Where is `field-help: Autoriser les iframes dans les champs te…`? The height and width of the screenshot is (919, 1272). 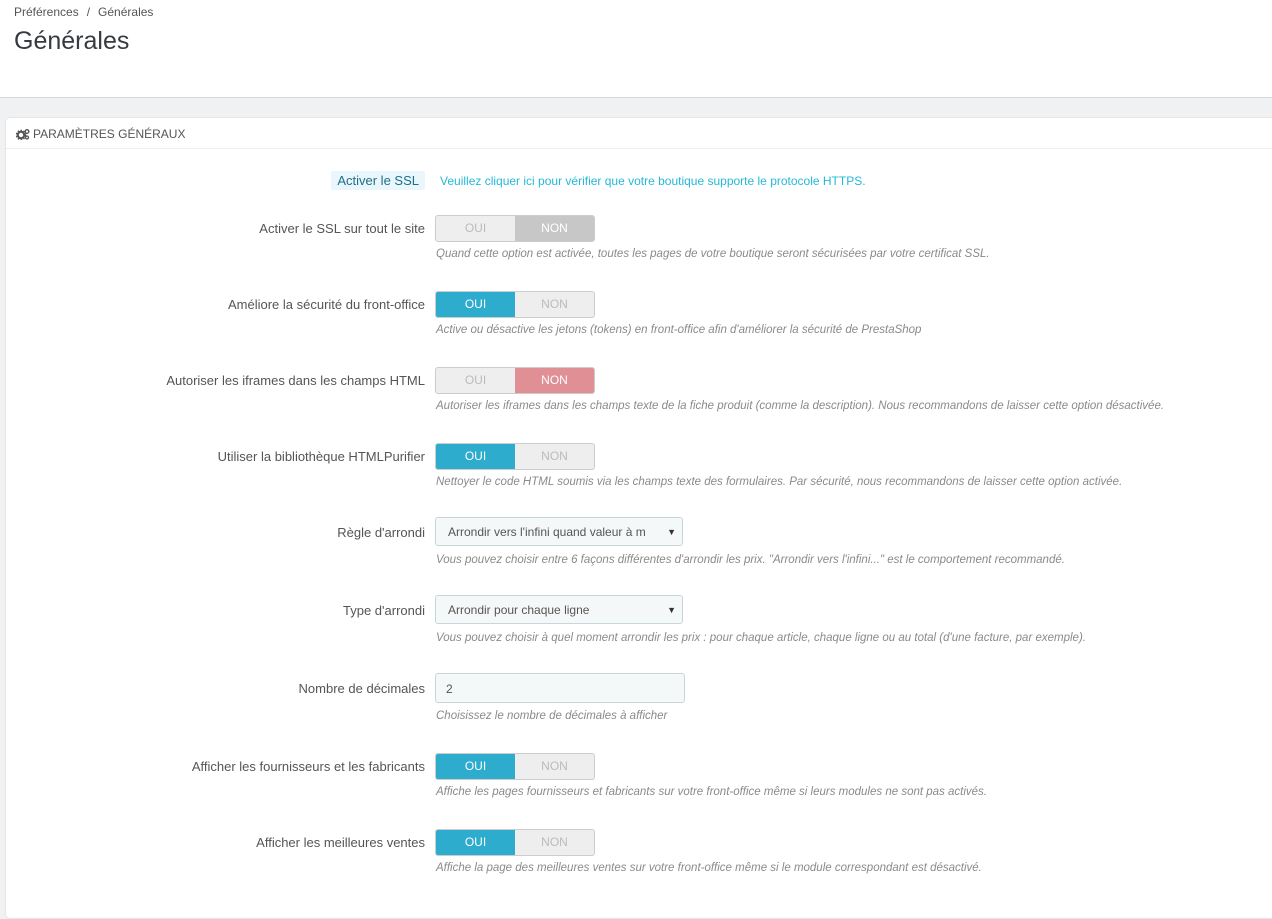
field-help: Autoriser les iframes dans les champs te… is located at coordinates (800, 406).